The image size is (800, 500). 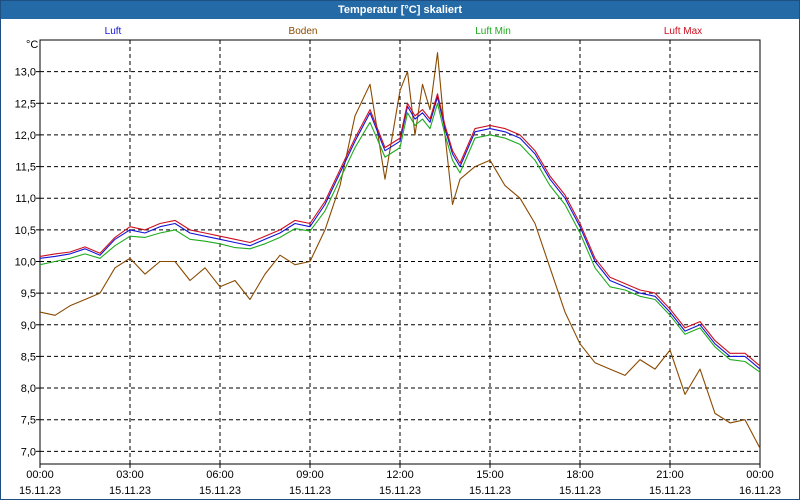 I want to click on y-tick-label: 8,0, so click(x=28, y=389).